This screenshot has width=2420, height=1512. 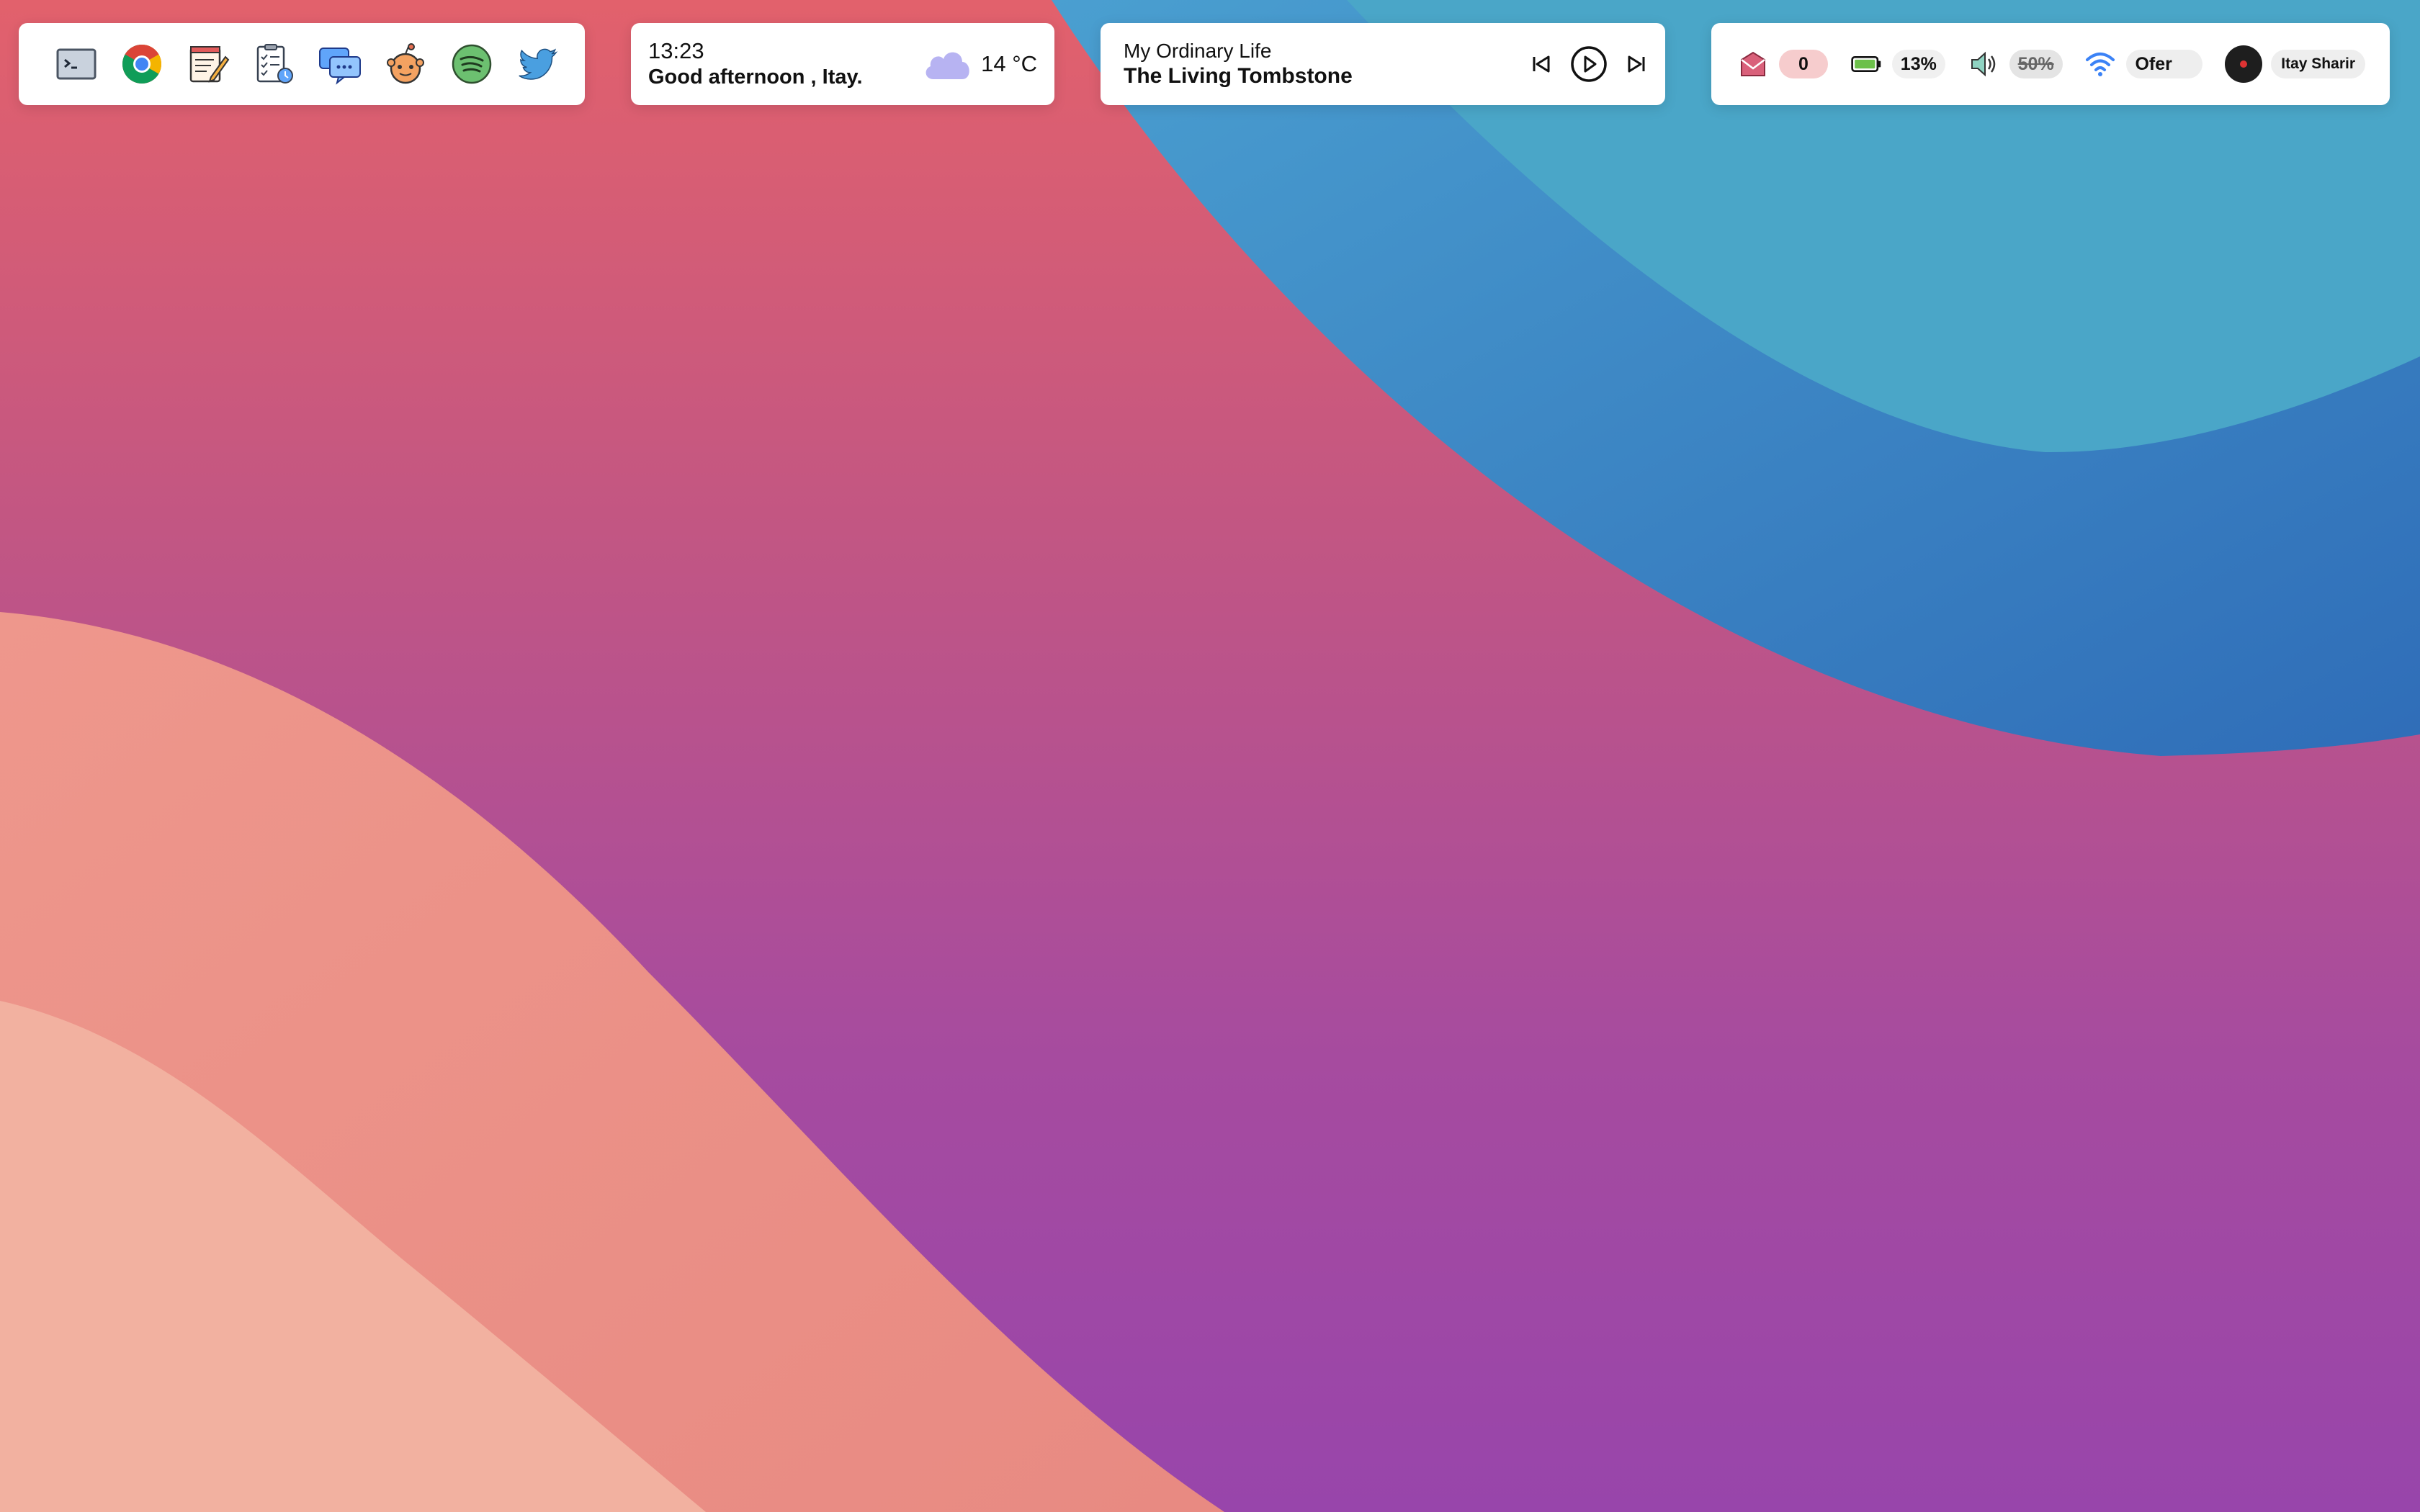 I want to click on terminal-icon, so click(x=76, y=64).